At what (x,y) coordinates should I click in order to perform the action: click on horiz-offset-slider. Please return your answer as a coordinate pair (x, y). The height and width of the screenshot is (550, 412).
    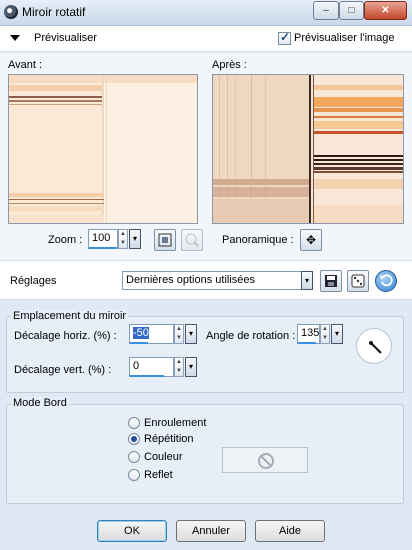
    Looking at the image, I should click on (139, 343).